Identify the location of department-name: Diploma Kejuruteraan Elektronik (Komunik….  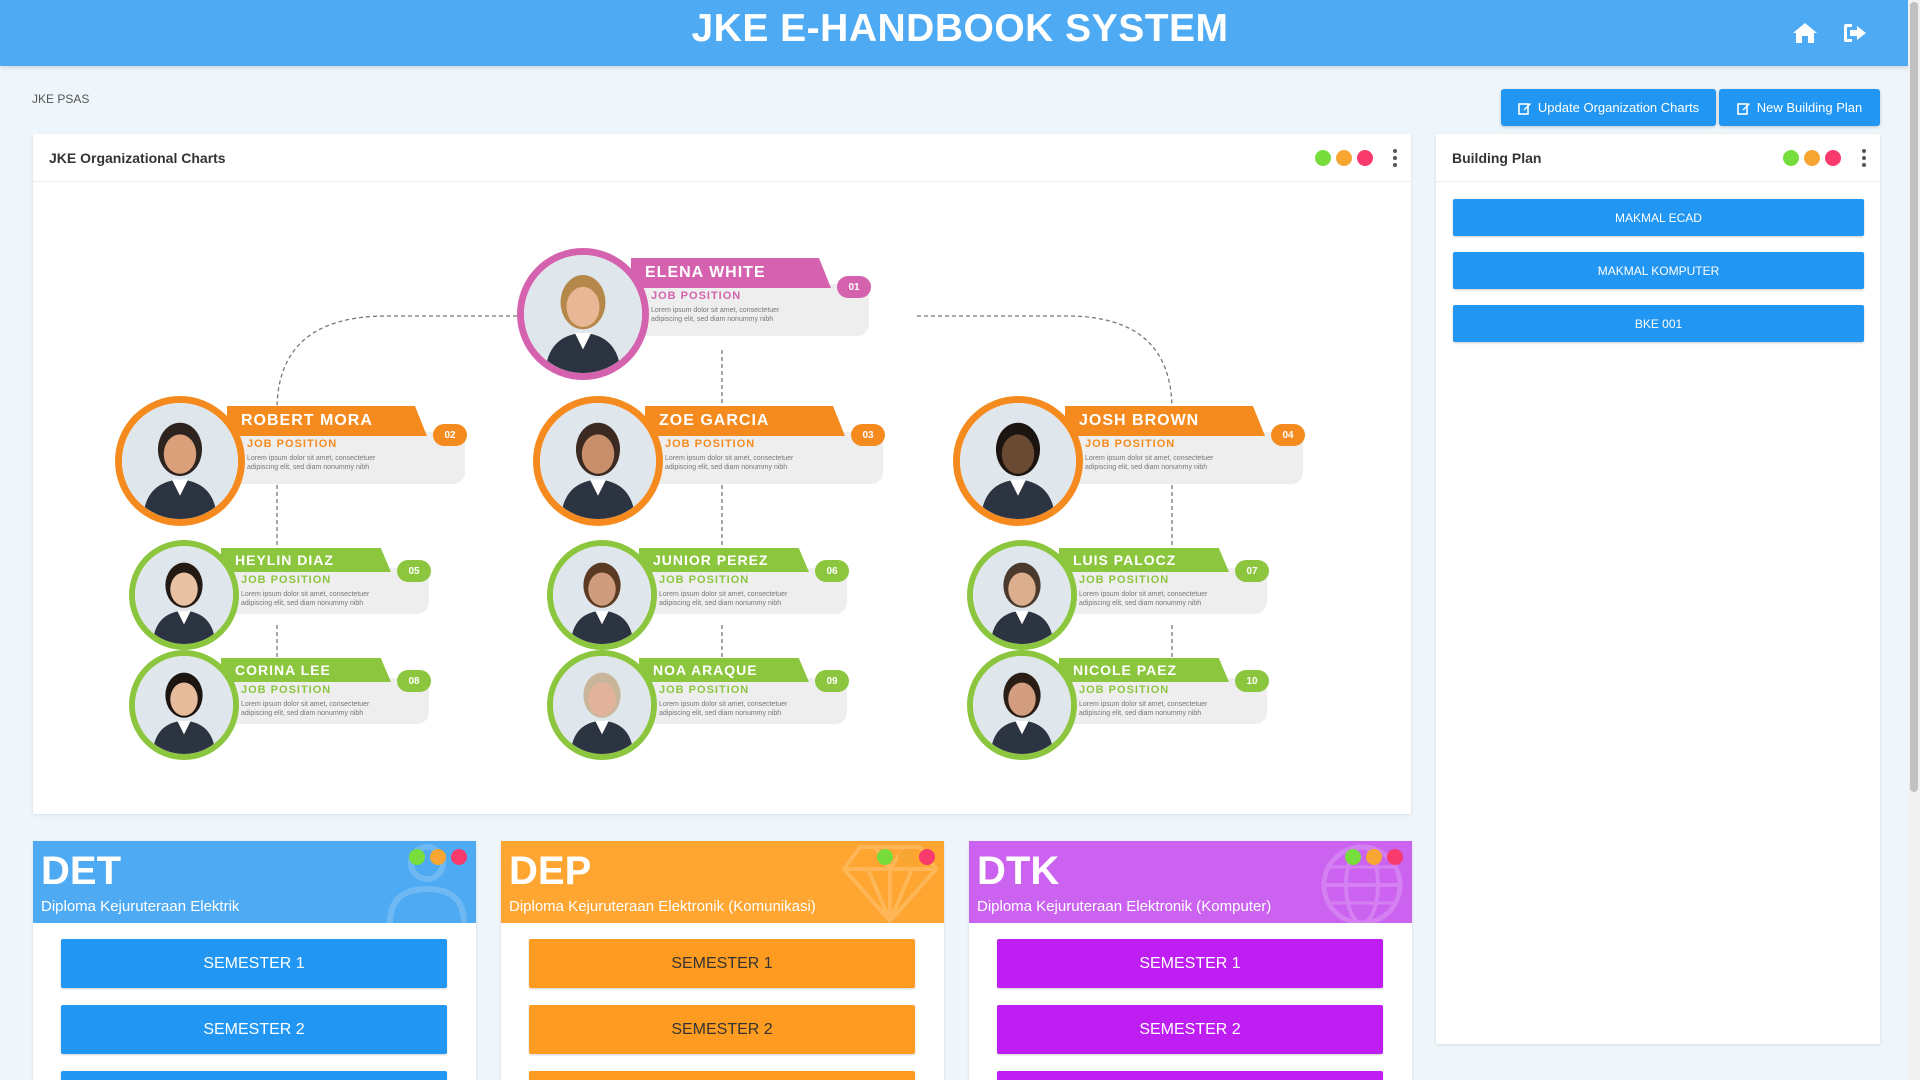
(662, 906).